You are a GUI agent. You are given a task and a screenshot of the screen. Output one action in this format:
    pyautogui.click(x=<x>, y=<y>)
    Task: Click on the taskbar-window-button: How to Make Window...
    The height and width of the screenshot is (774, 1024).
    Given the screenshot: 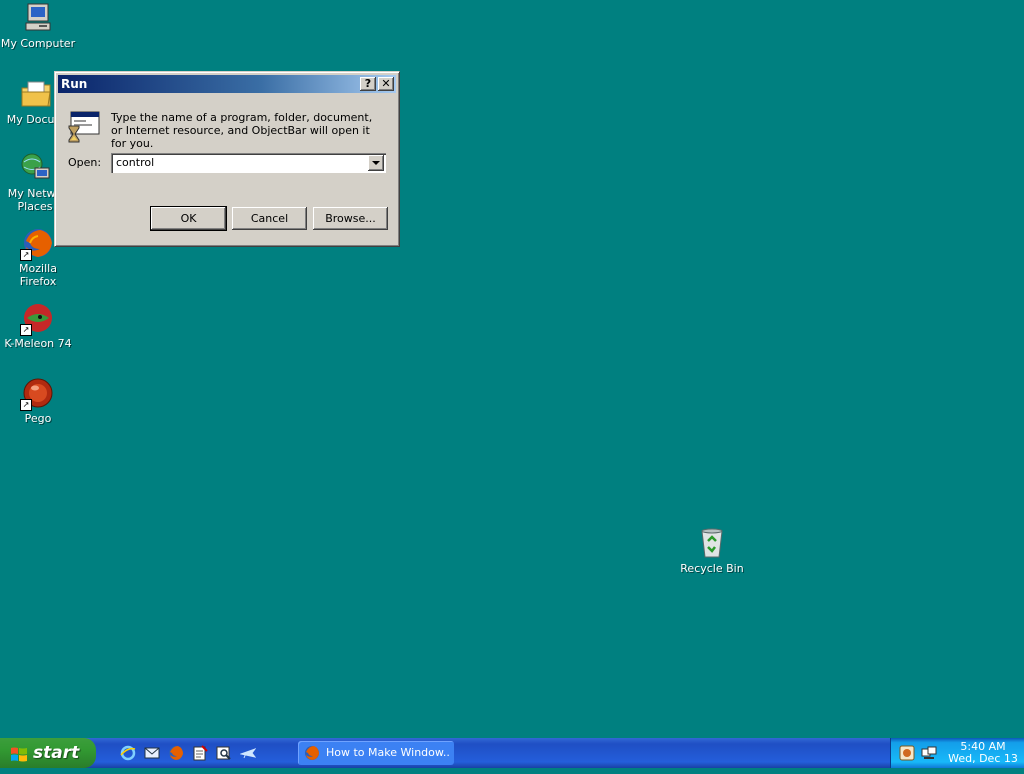 What is the action you would take?
    pyautogui.click(x=376, y=753)
    